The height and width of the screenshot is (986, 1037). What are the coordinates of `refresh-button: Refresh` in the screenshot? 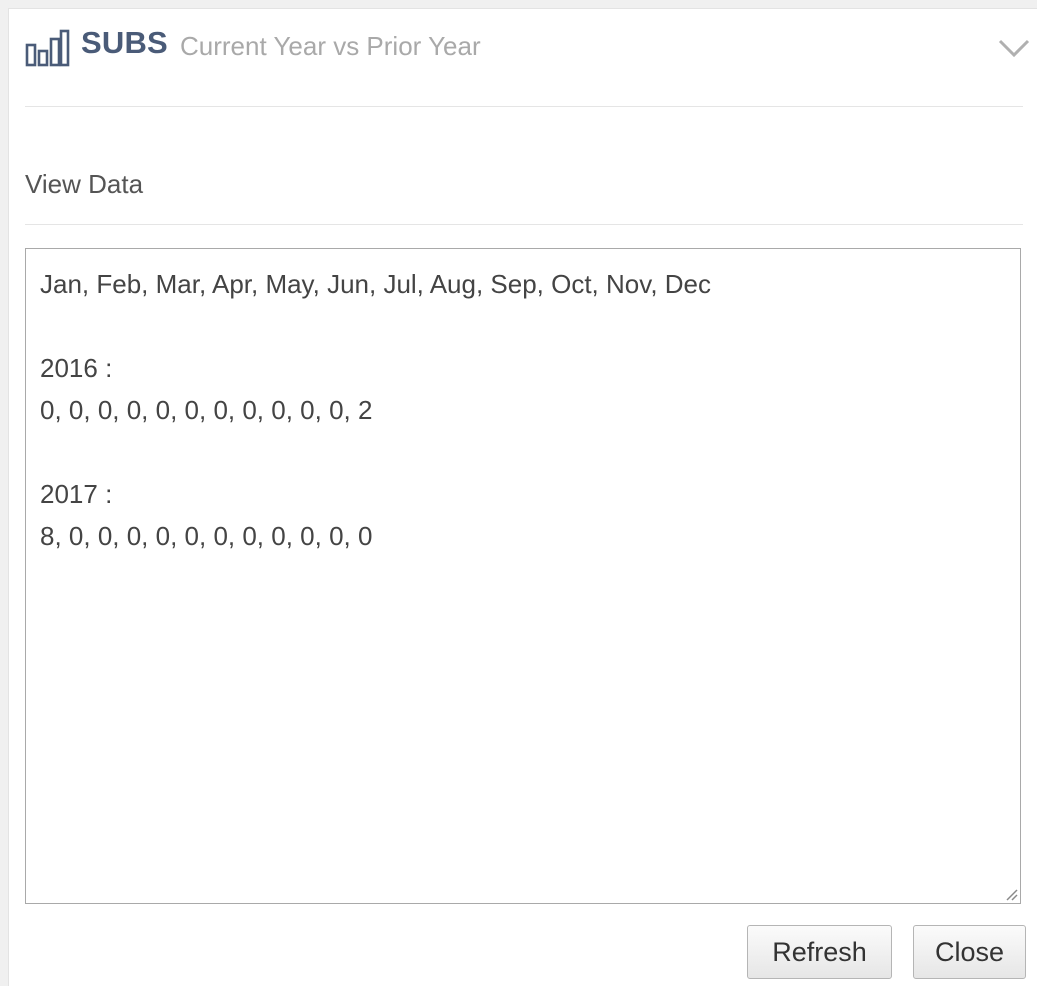 It's located at (819, 952).